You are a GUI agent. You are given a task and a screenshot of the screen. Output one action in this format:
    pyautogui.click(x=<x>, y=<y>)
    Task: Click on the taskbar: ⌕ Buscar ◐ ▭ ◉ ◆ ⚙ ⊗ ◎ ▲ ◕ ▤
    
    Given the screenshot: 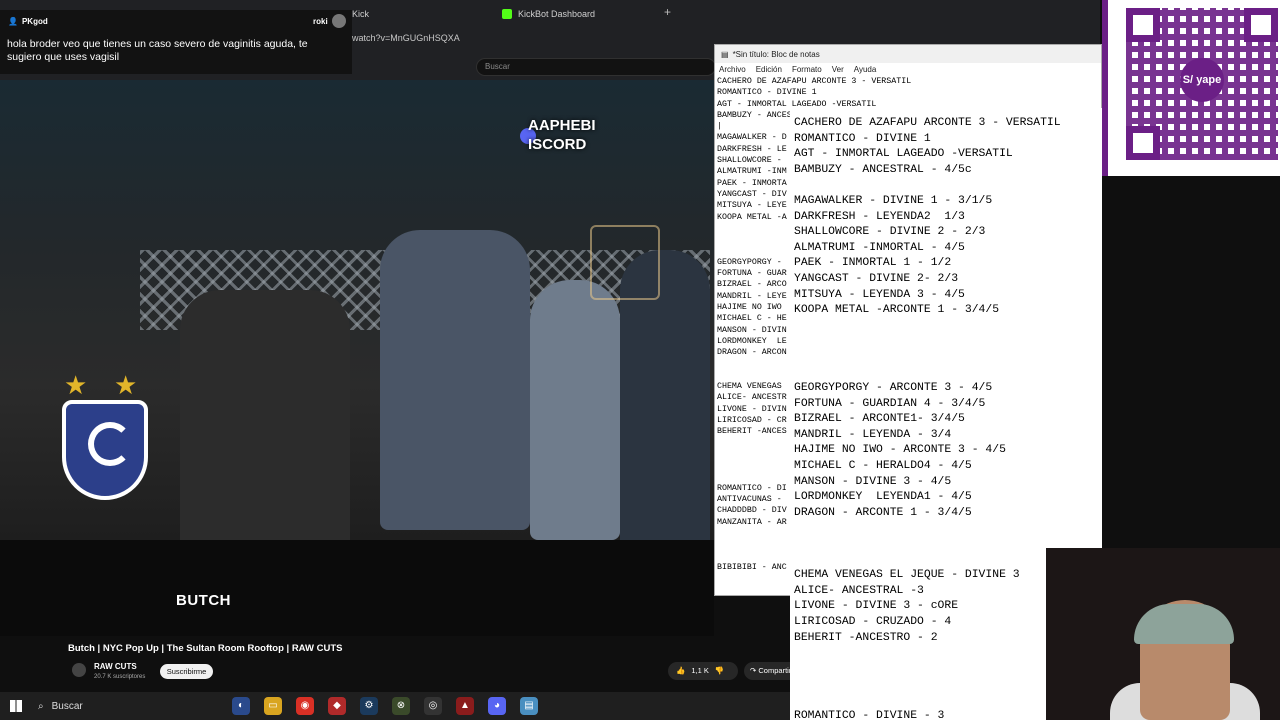 What is the action you would take?
    pyautogui.click(x=395, y=706)
    